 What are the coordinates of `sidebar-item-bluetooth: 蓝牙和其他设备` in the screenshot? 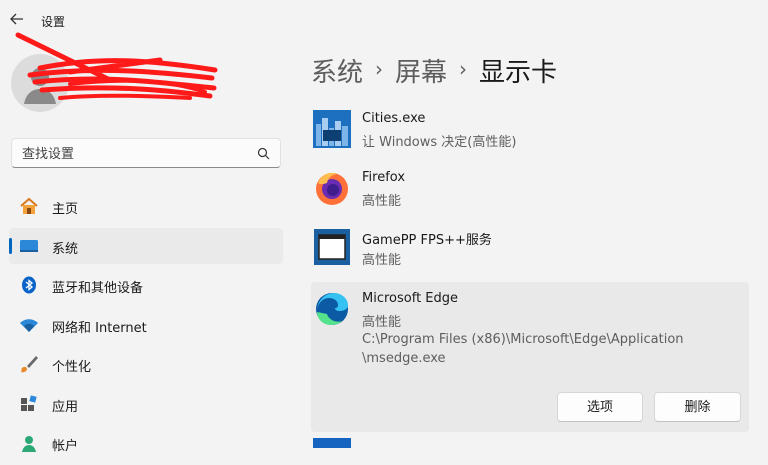 It's located at (146, 285).